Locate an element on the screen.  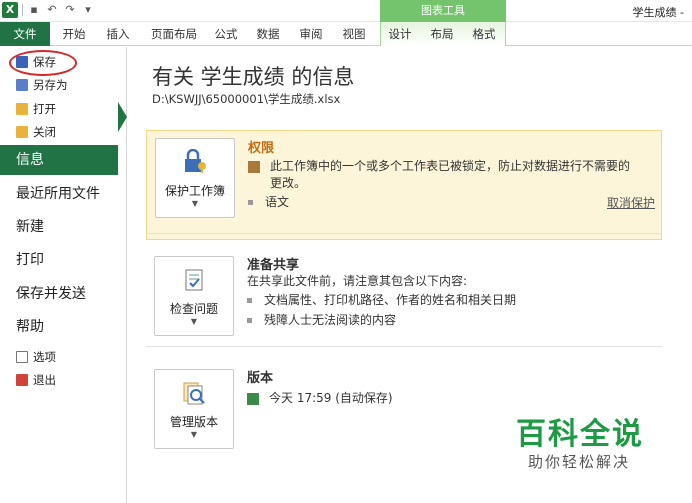
autosave-file-icon is located at coordinates (253, 398).